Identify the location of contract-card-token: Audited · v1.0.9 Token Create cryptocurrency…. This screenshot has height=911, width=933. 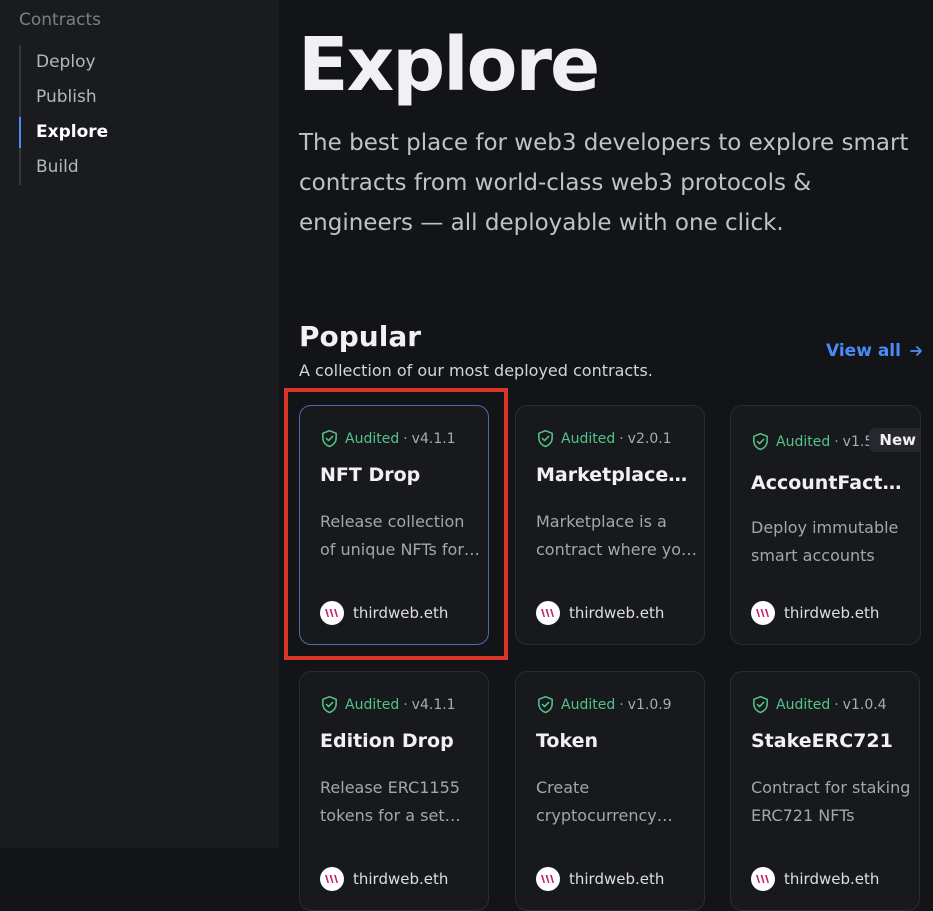
(610, 791).